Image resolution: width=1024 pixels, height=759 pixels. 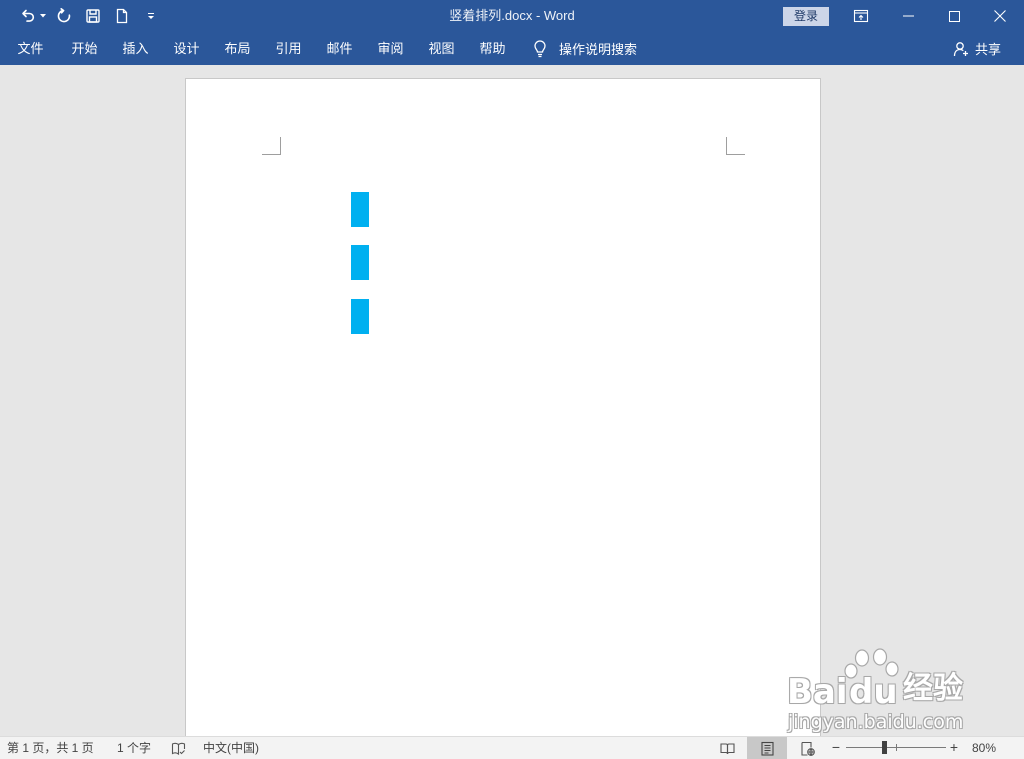 What do you see at coordinates (836, 747) in the screenshot?
I see `zoom-out-button: −` at bounding box center [836, 747].